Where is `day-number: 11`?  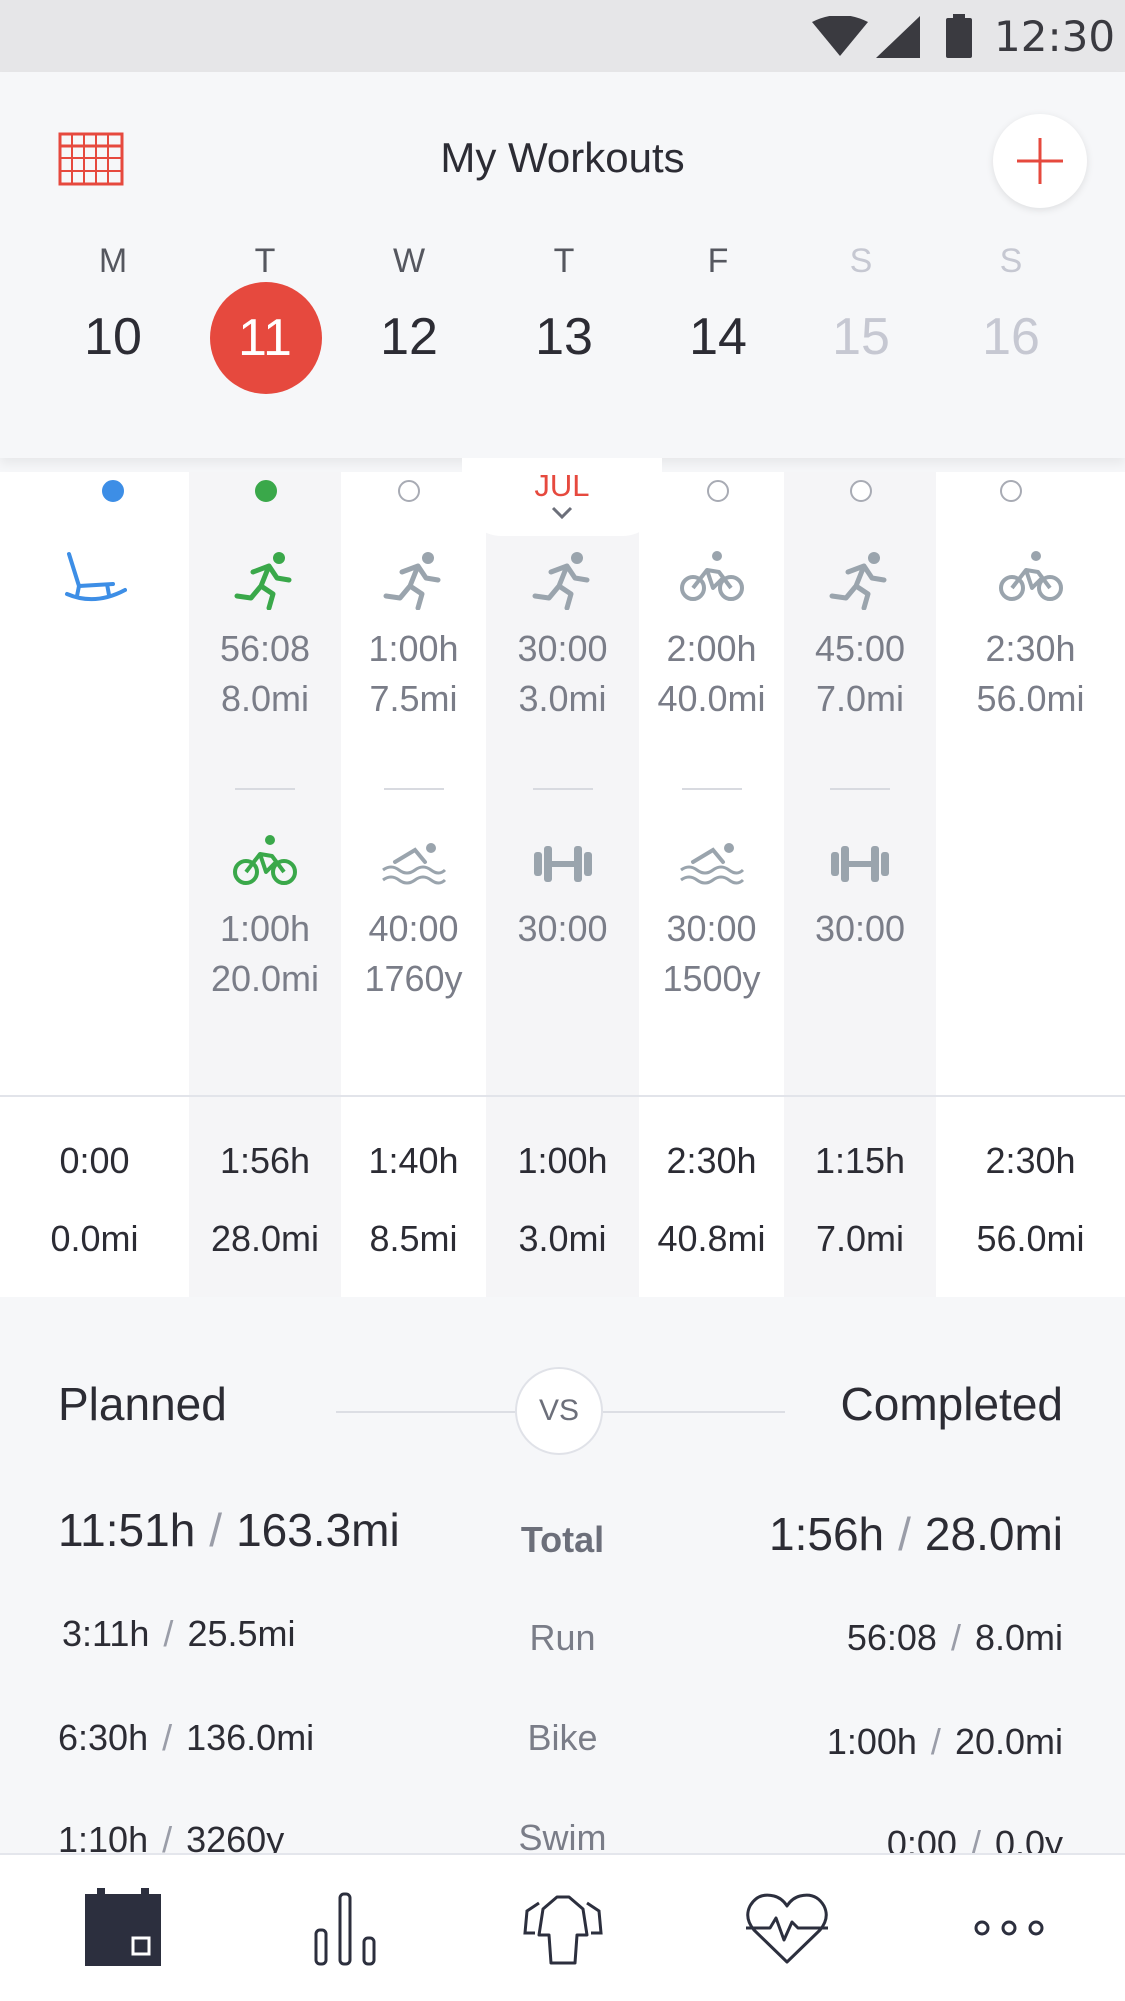
day-number: 11 is located at coordinates (265, 338).